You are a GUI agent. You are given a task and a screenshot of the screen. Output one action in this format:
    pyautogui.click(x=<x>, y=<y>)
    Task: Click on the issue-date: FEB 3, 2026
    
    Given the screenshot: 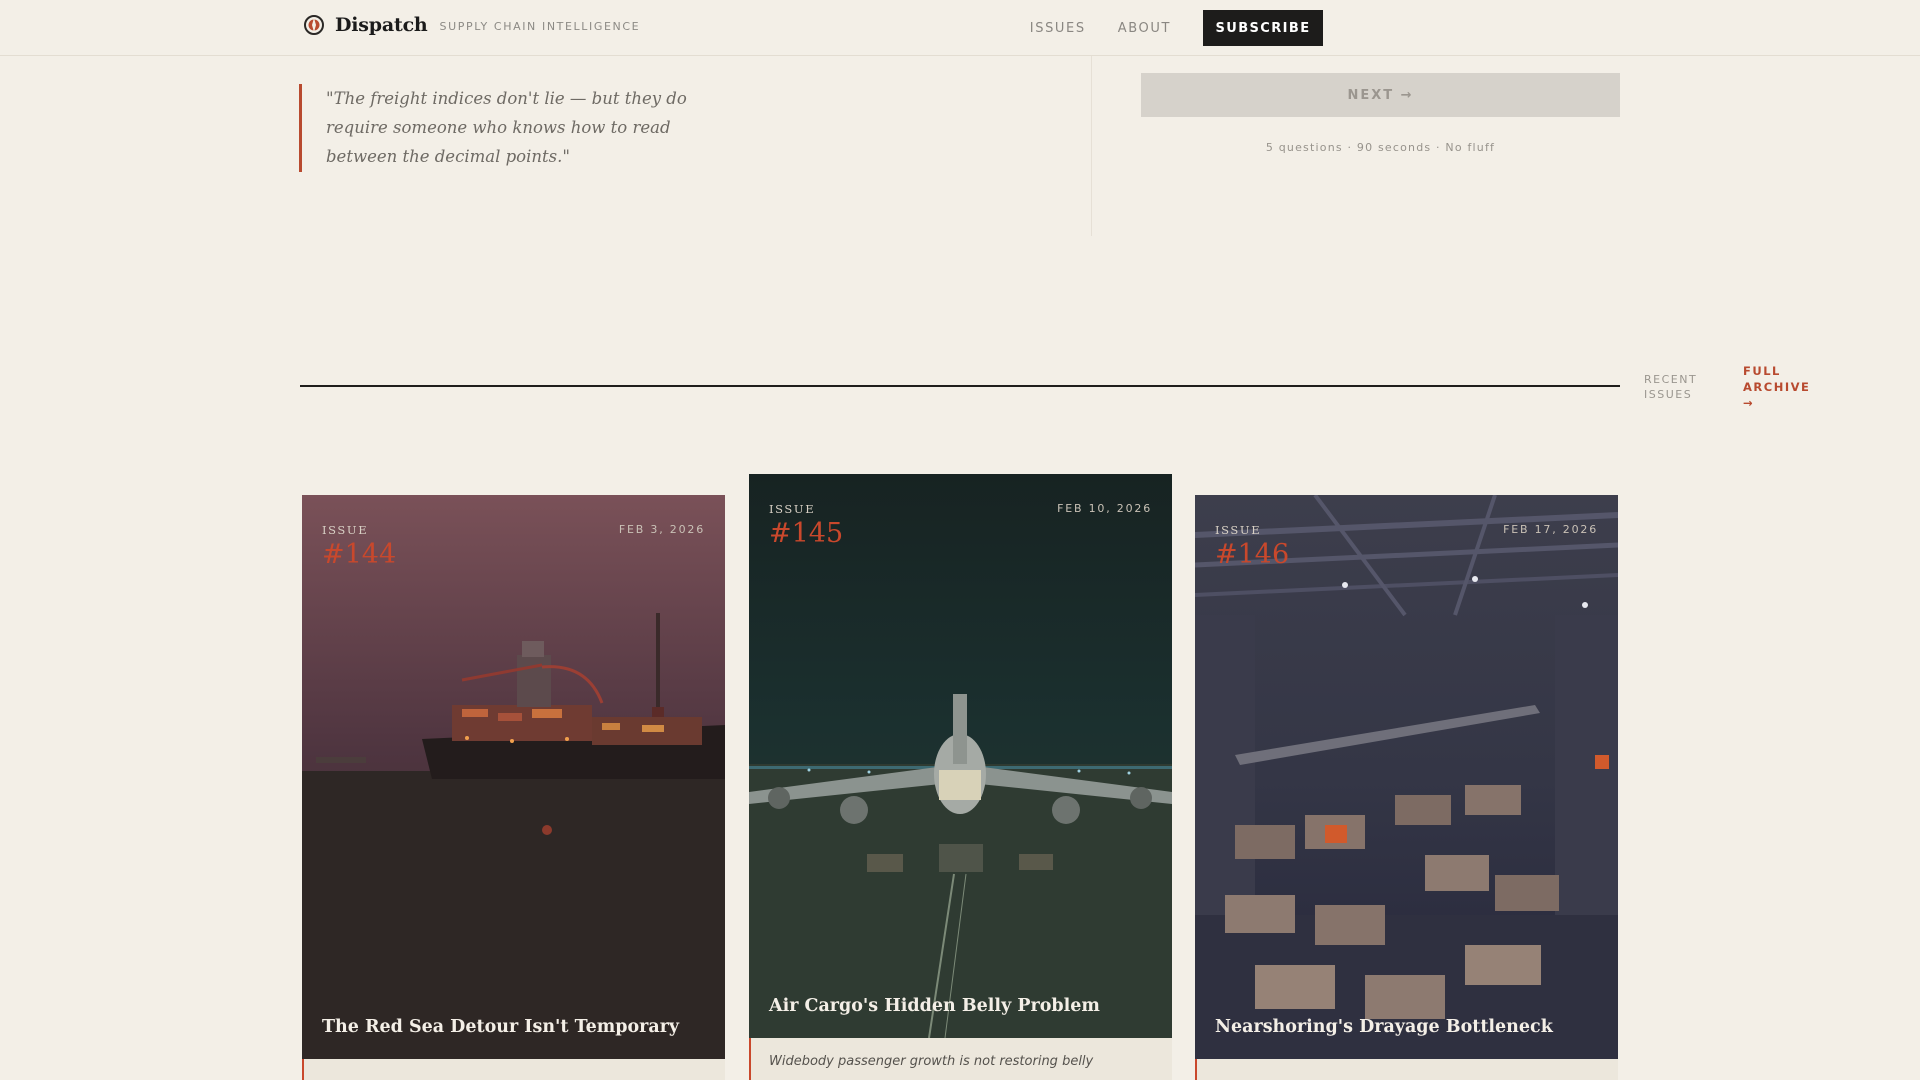 What is the action you would take?
    pyautogui.click(x=661, y=529)
    